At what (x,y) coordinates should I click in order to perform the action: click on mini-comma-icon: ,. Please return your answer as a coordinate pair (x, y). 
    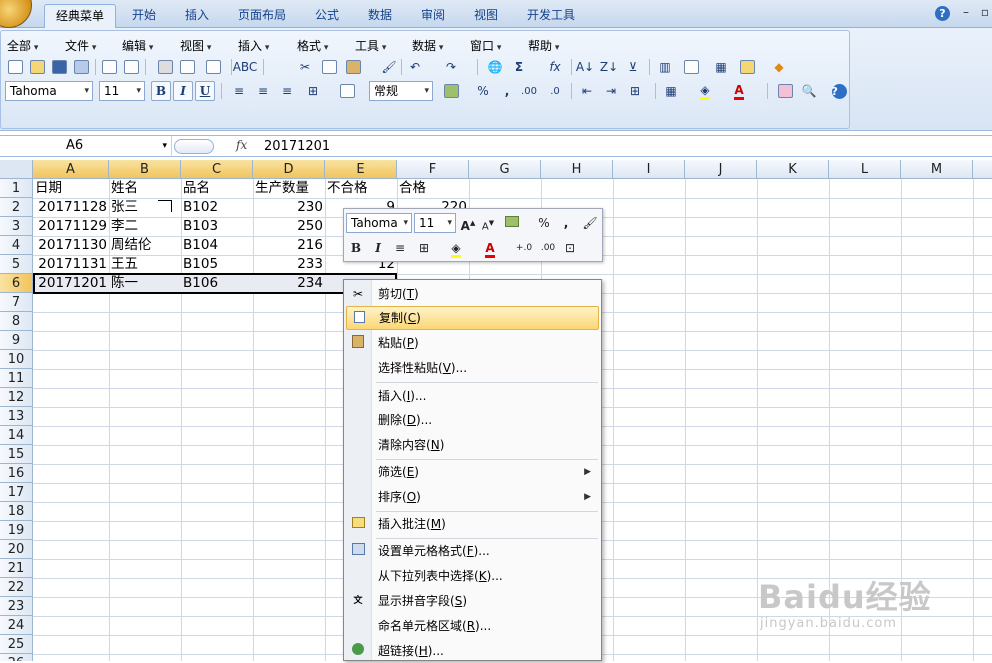
    Looking at the image, I should click on (566, 223).